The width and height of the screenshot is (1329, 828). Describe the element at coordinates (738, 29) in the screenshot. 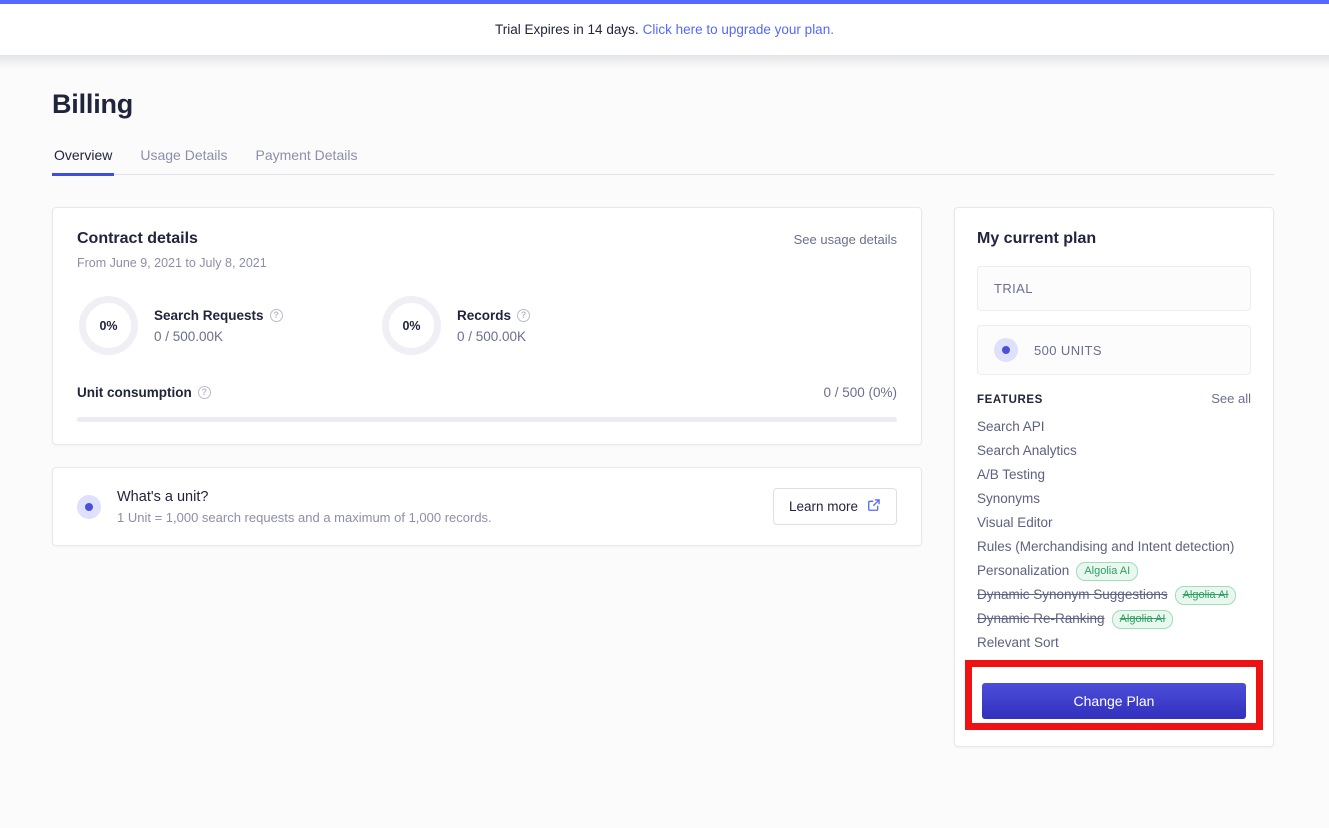

I see `upgrade-plan-link: Click here to upgrade your plan.` at that location.